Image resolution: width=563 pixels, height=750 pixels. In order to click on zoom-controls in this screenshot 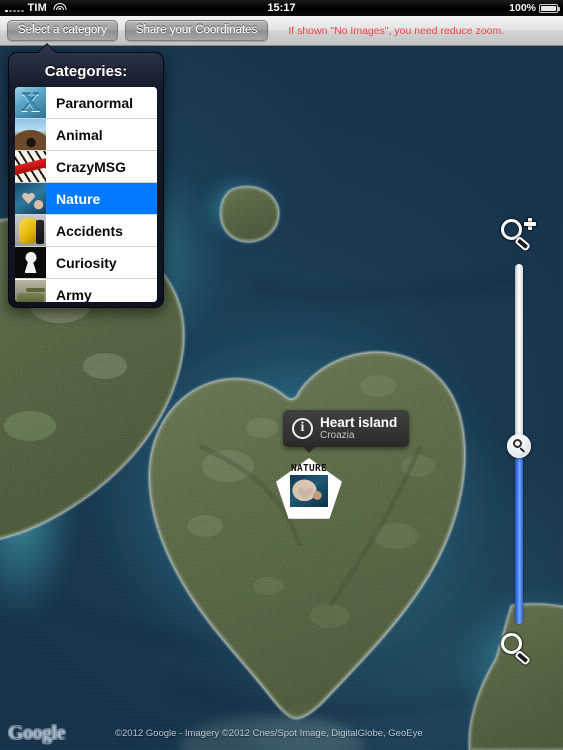, I will do `click(522, 426)`.